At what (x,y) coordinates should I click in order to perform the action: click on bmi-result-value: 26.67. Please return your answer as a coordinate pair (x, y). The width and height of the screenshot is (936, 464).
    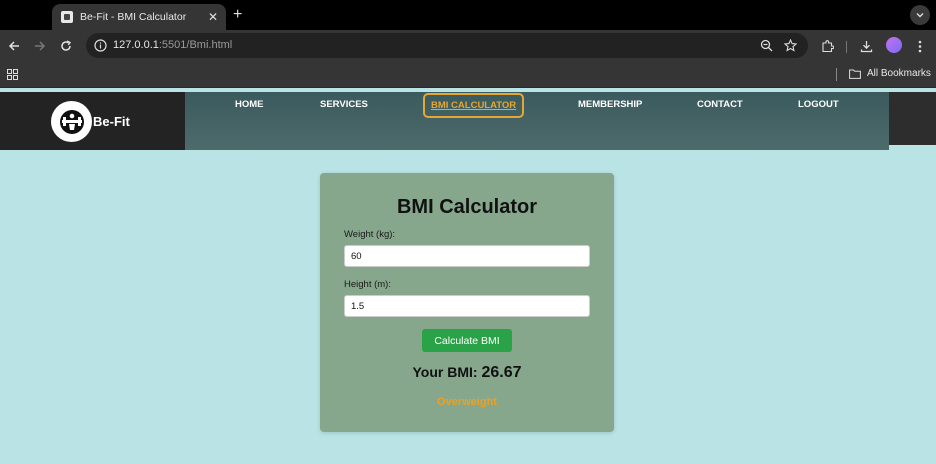
    Looking at the image, I should click on (501, 372).